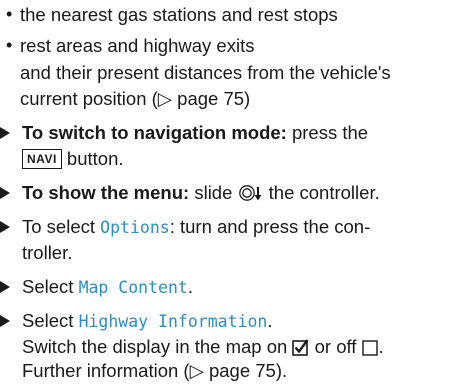 Image resolution: width=461 pixels, height=385 pixels. Describe the element at coordinates (135, 98) in the screenshot. I see `continuation-text: current position (▷ page 75)` at that location.